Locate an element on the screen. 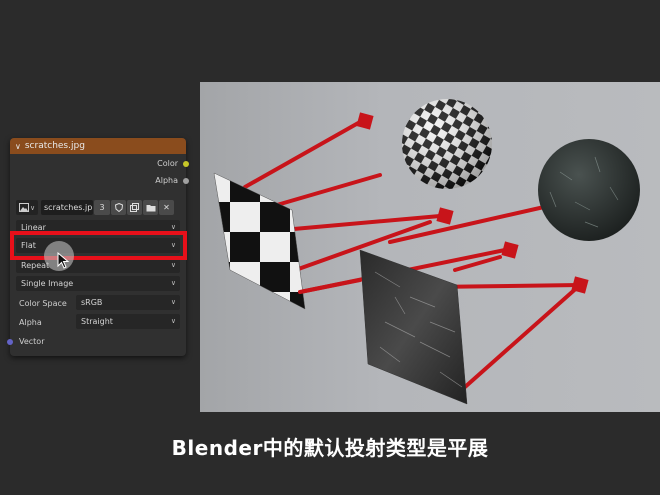 The height and width of the screenshot is (495, 660). collapse-chevron-icon: ∨ is located at coordinates (18, 146).